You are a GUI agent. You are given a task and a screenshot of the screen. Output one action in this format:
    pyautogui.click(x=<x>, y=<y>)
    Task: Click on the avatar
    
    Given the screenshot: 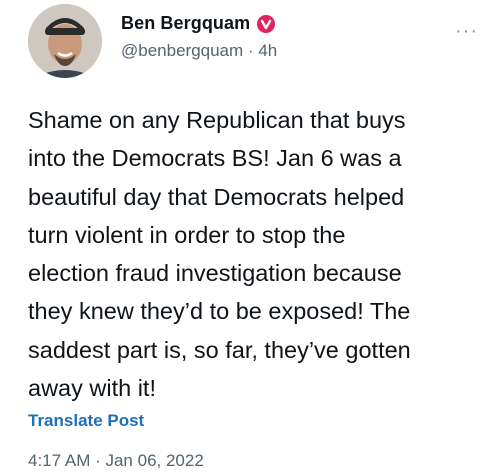 What is the action you would take?
    pyautogui.click(x=65, y=41)
    